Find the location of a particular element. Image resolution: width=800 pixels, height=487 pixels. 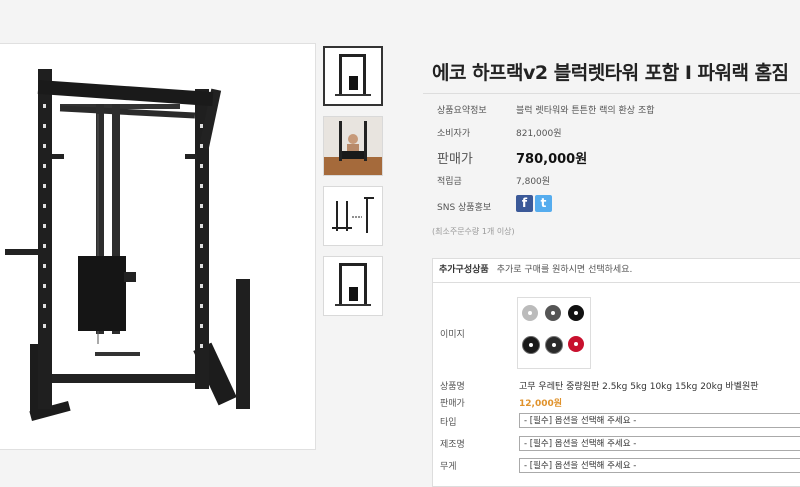

summary-row: 상품요약정보 블럭 렛타워와 튼튼한 랙의 환상 조합 is located at coordinates (611, 108).